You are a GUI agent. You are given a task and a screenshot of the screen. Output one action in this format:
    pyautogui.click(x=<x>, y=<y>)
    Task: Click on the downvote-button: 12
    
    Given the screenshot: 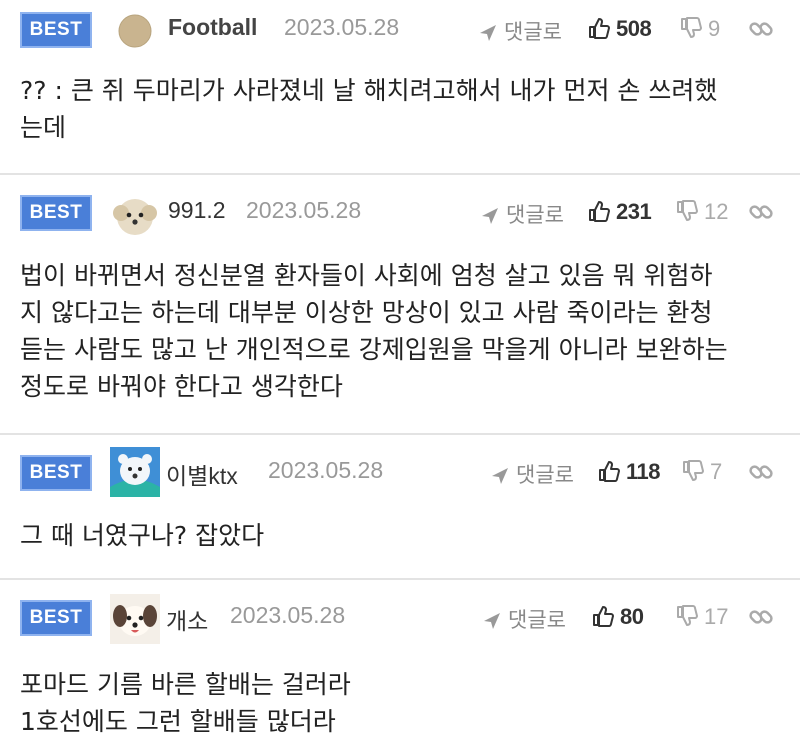 What is the action you would take?
    pyautogui.click(x=702, y=212)
    